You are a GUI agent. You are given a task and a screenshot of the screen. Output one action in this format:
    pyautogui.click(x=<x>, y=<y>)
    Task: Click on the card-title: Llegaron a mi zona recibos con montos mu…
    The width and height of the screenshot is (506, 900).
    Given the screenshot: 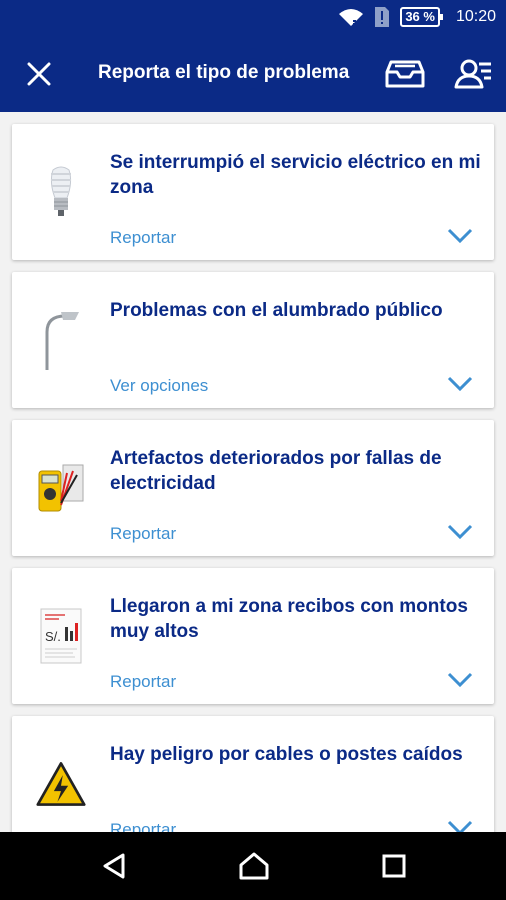 What is the action you would take?
    pyautogui.click(x=289, y=619)
    